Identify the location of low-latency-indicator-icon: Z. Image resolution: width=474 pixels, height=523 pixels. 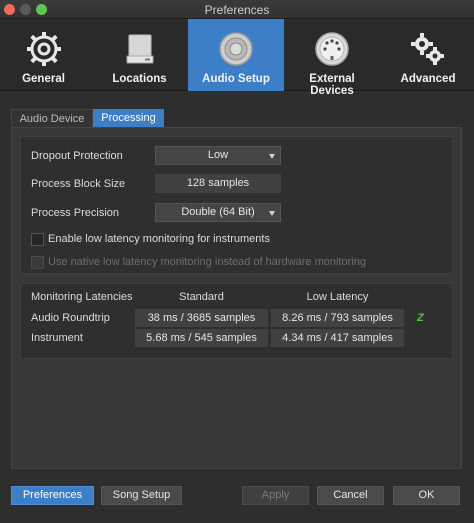
(420, 318).